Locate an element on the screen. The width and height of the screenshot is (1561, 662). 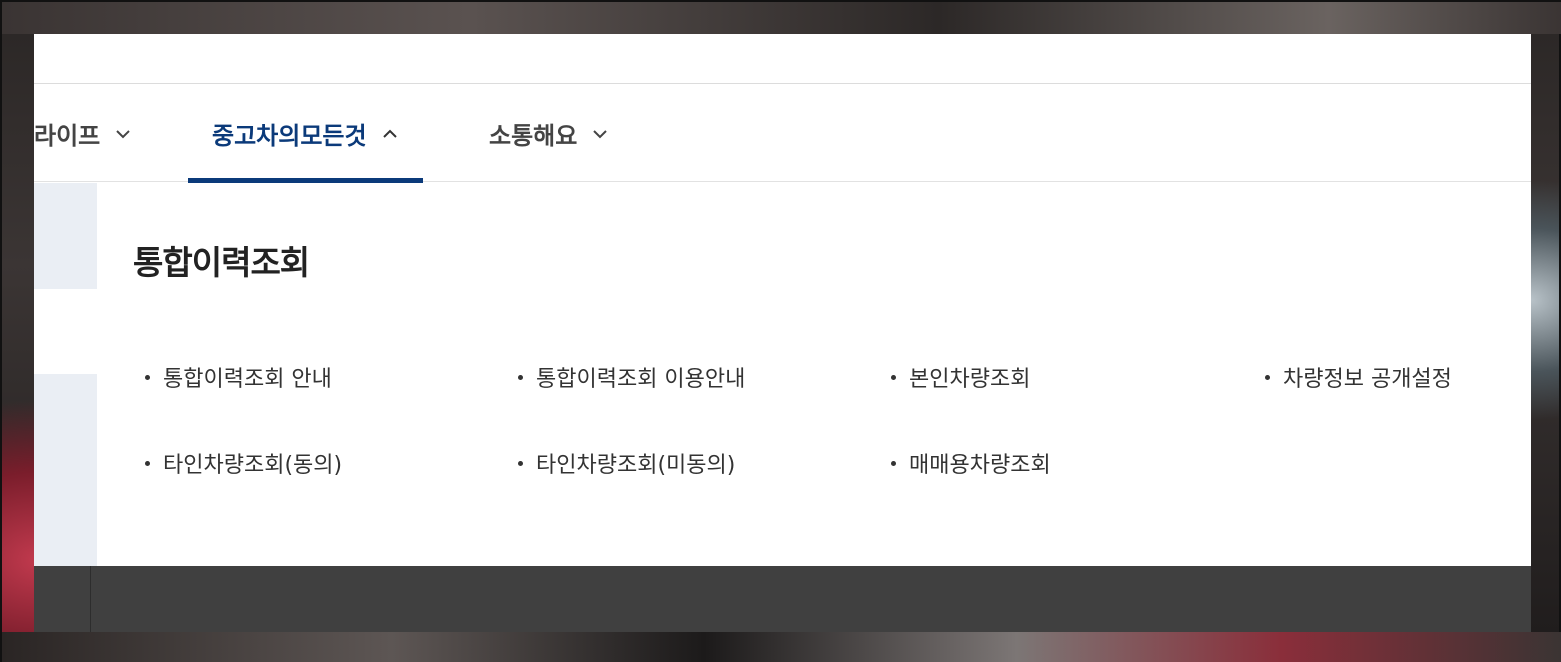
submenu-link-history-guide: 통합이력조회 안내 is located at coordinates (238, 377).